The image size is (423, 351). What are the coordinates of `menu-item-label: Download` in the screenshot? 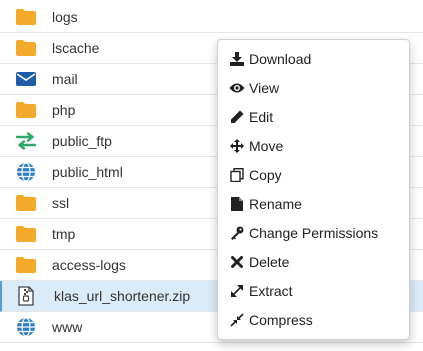 It's located at (280, 58).